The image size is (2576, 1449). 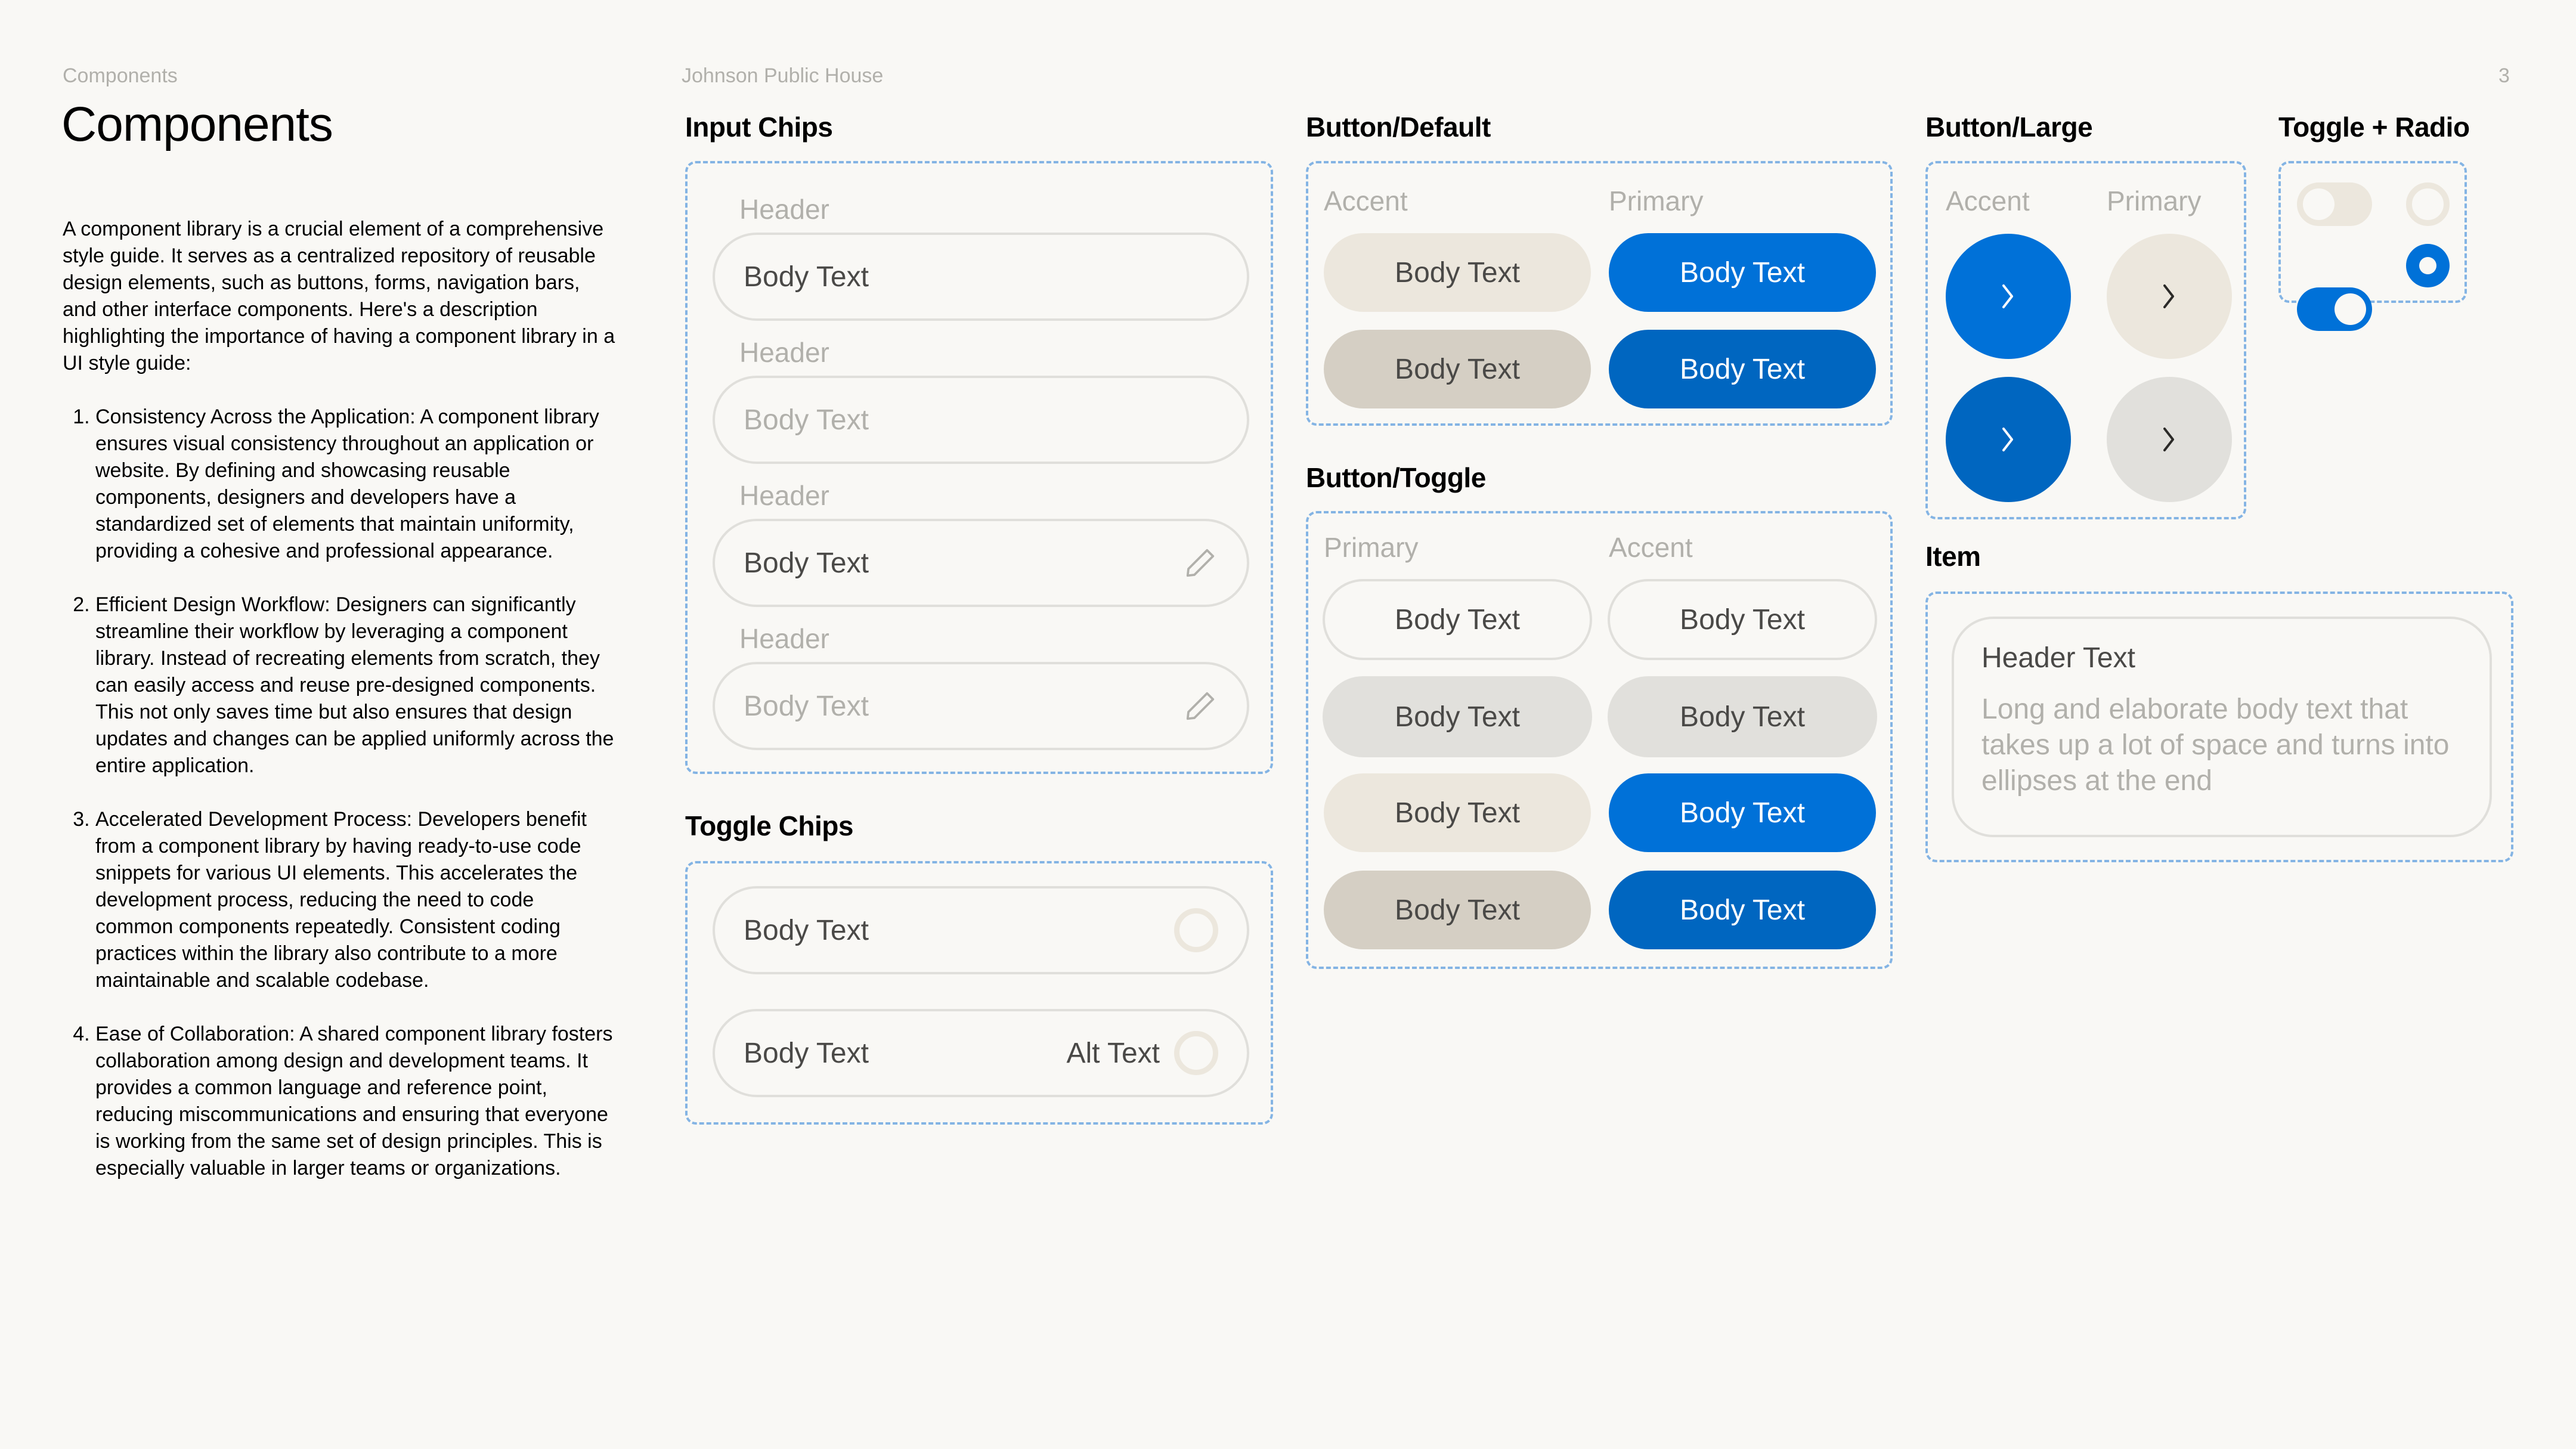 What do you see at coordinates (2009, 127) in the screenshot?
I see `button-large-title: Button/Large` at bounding box center [2009, 127].